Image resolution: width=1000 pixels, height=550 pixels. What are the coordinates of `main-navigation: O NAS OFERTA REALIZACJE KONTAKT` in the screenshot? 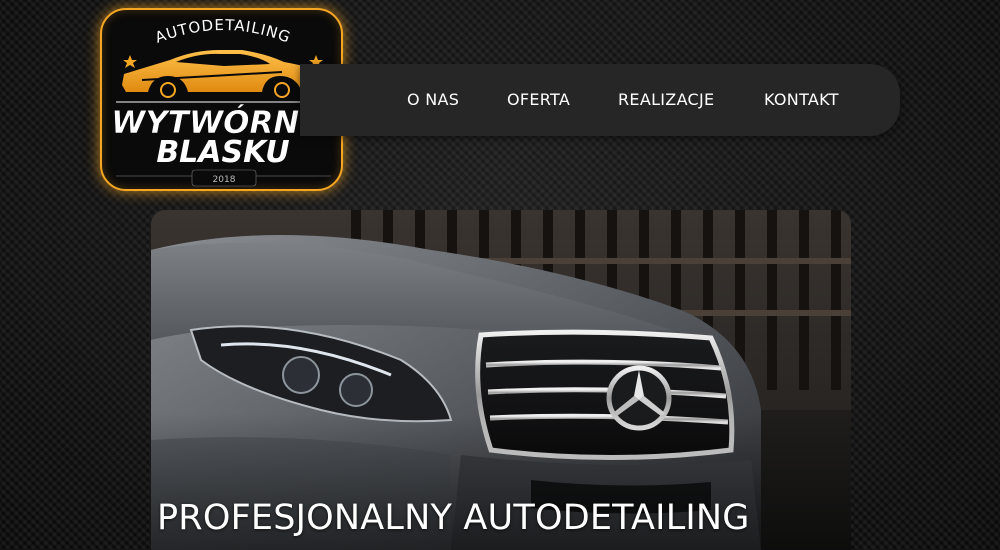 It's located at (600, 100).